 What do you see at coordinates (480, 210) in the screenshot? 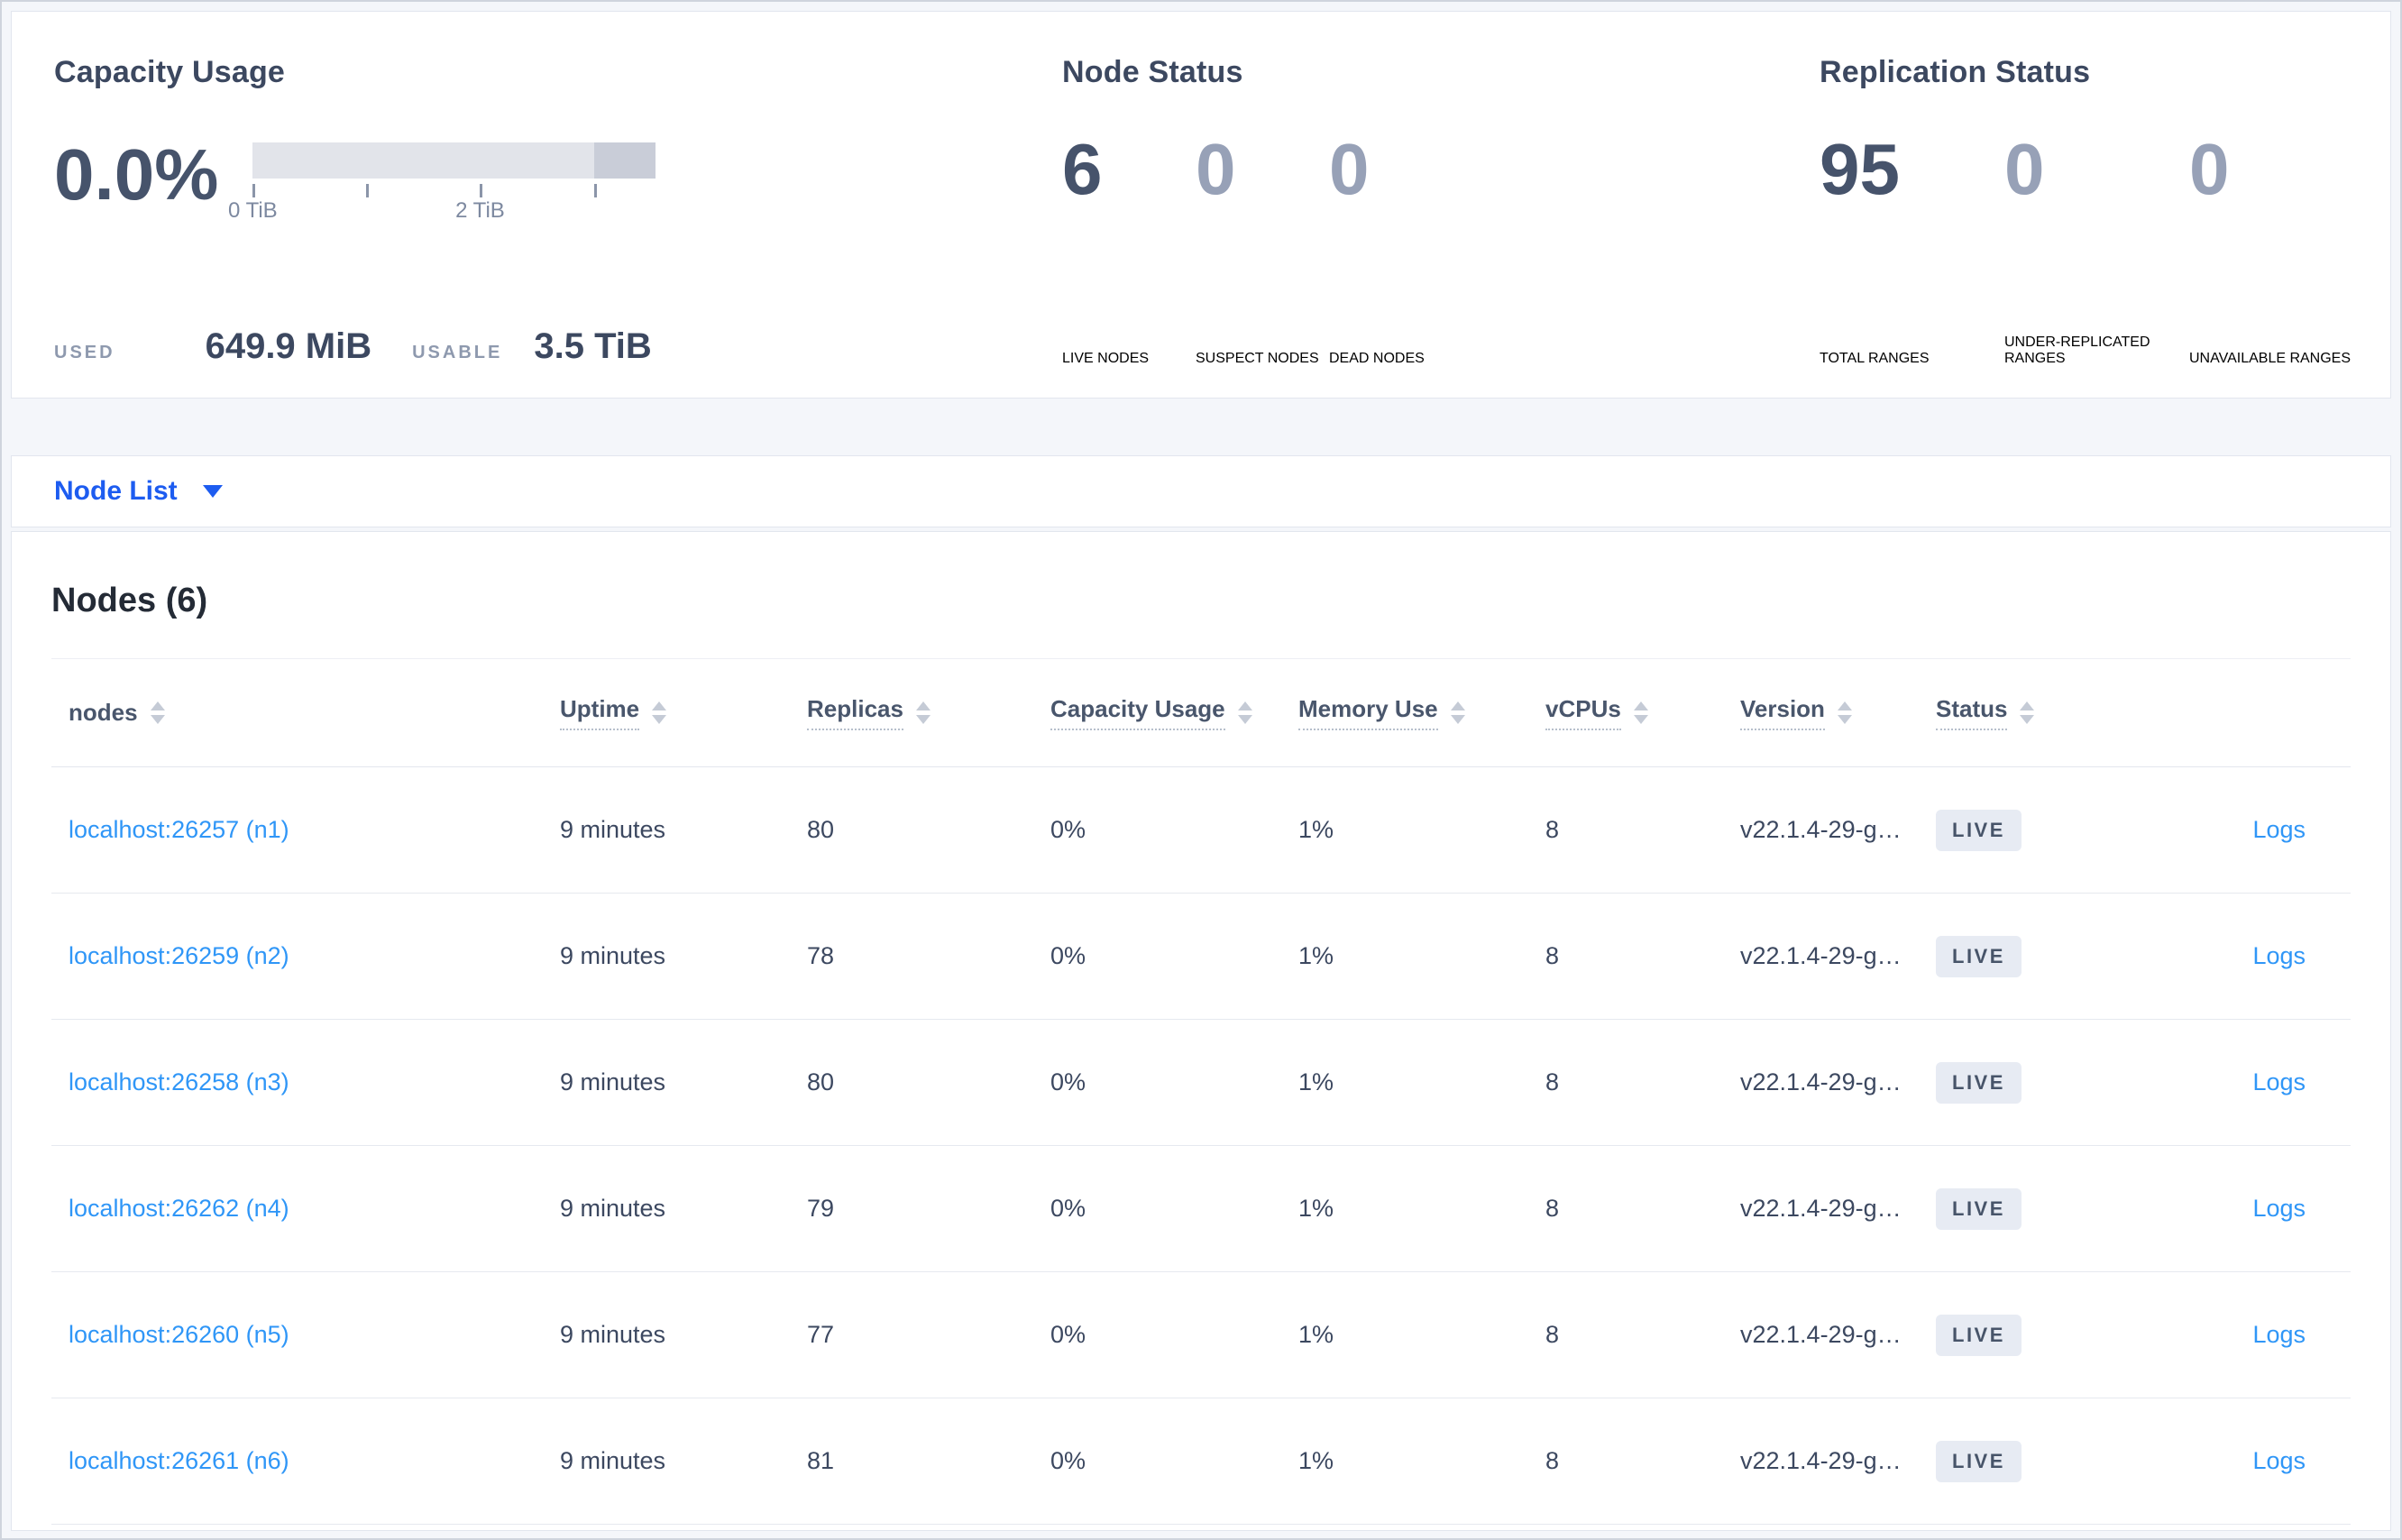
I see `tick-label-2tib: 2 TiB` at bounding box center [480, 210].